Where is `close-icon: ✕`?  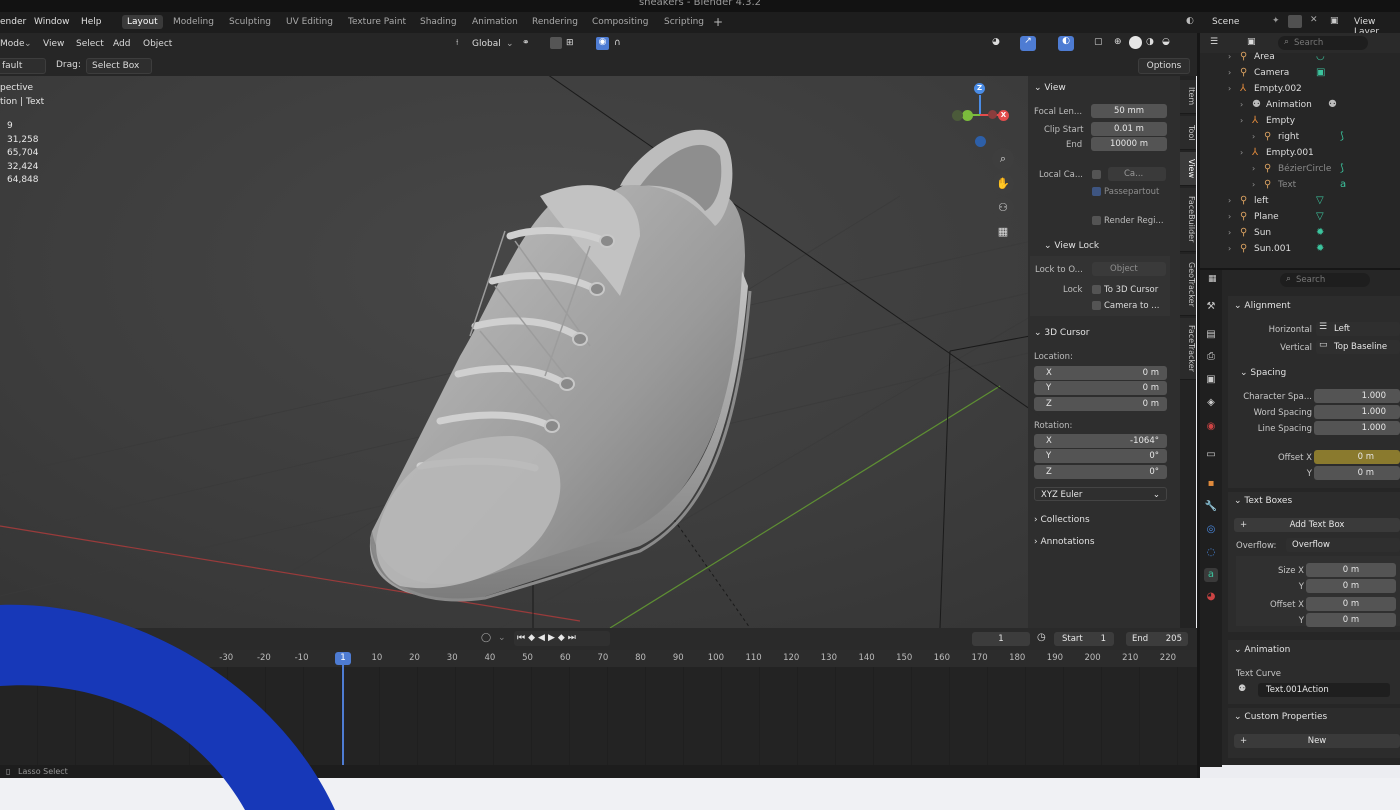
close-icon: ✕ is located at coordinates (1314, 20).